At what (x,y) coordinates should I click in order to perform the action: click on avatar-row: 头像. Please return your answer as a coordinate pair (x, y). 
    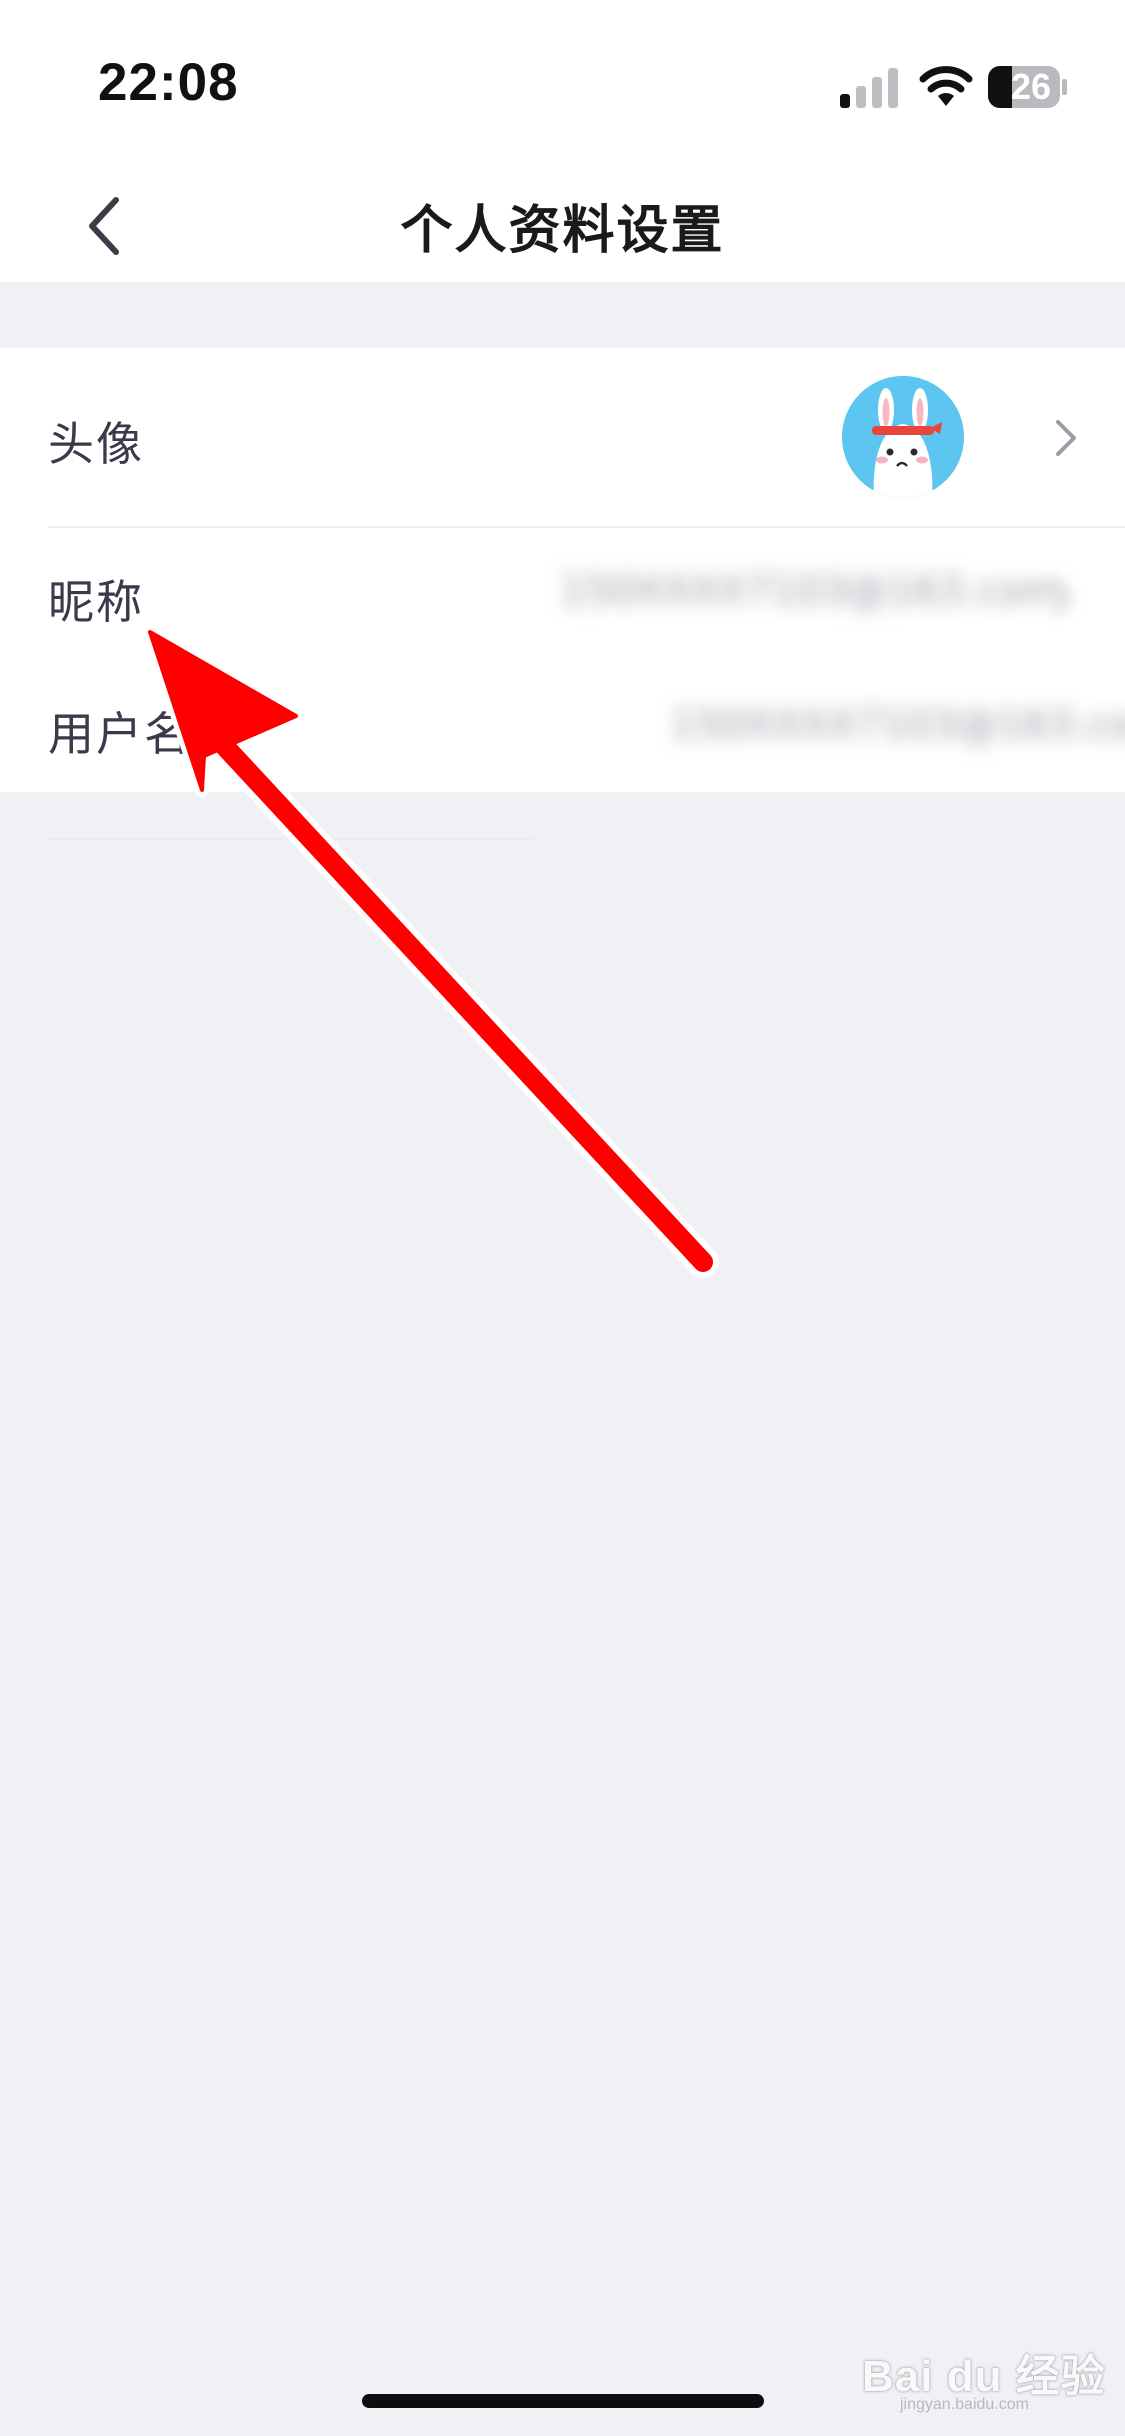
    Looking at the image, I should click on (562, 438).